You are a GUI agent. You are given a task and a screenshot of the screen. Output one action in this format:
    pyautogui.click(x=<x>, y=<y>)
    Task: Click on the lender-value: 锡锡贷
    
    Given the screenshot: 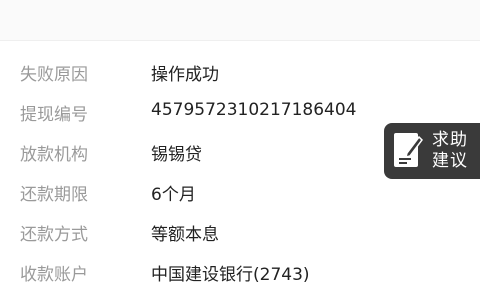 What is the action you would take?
    pyautogui.click(x=176, y=155)
    